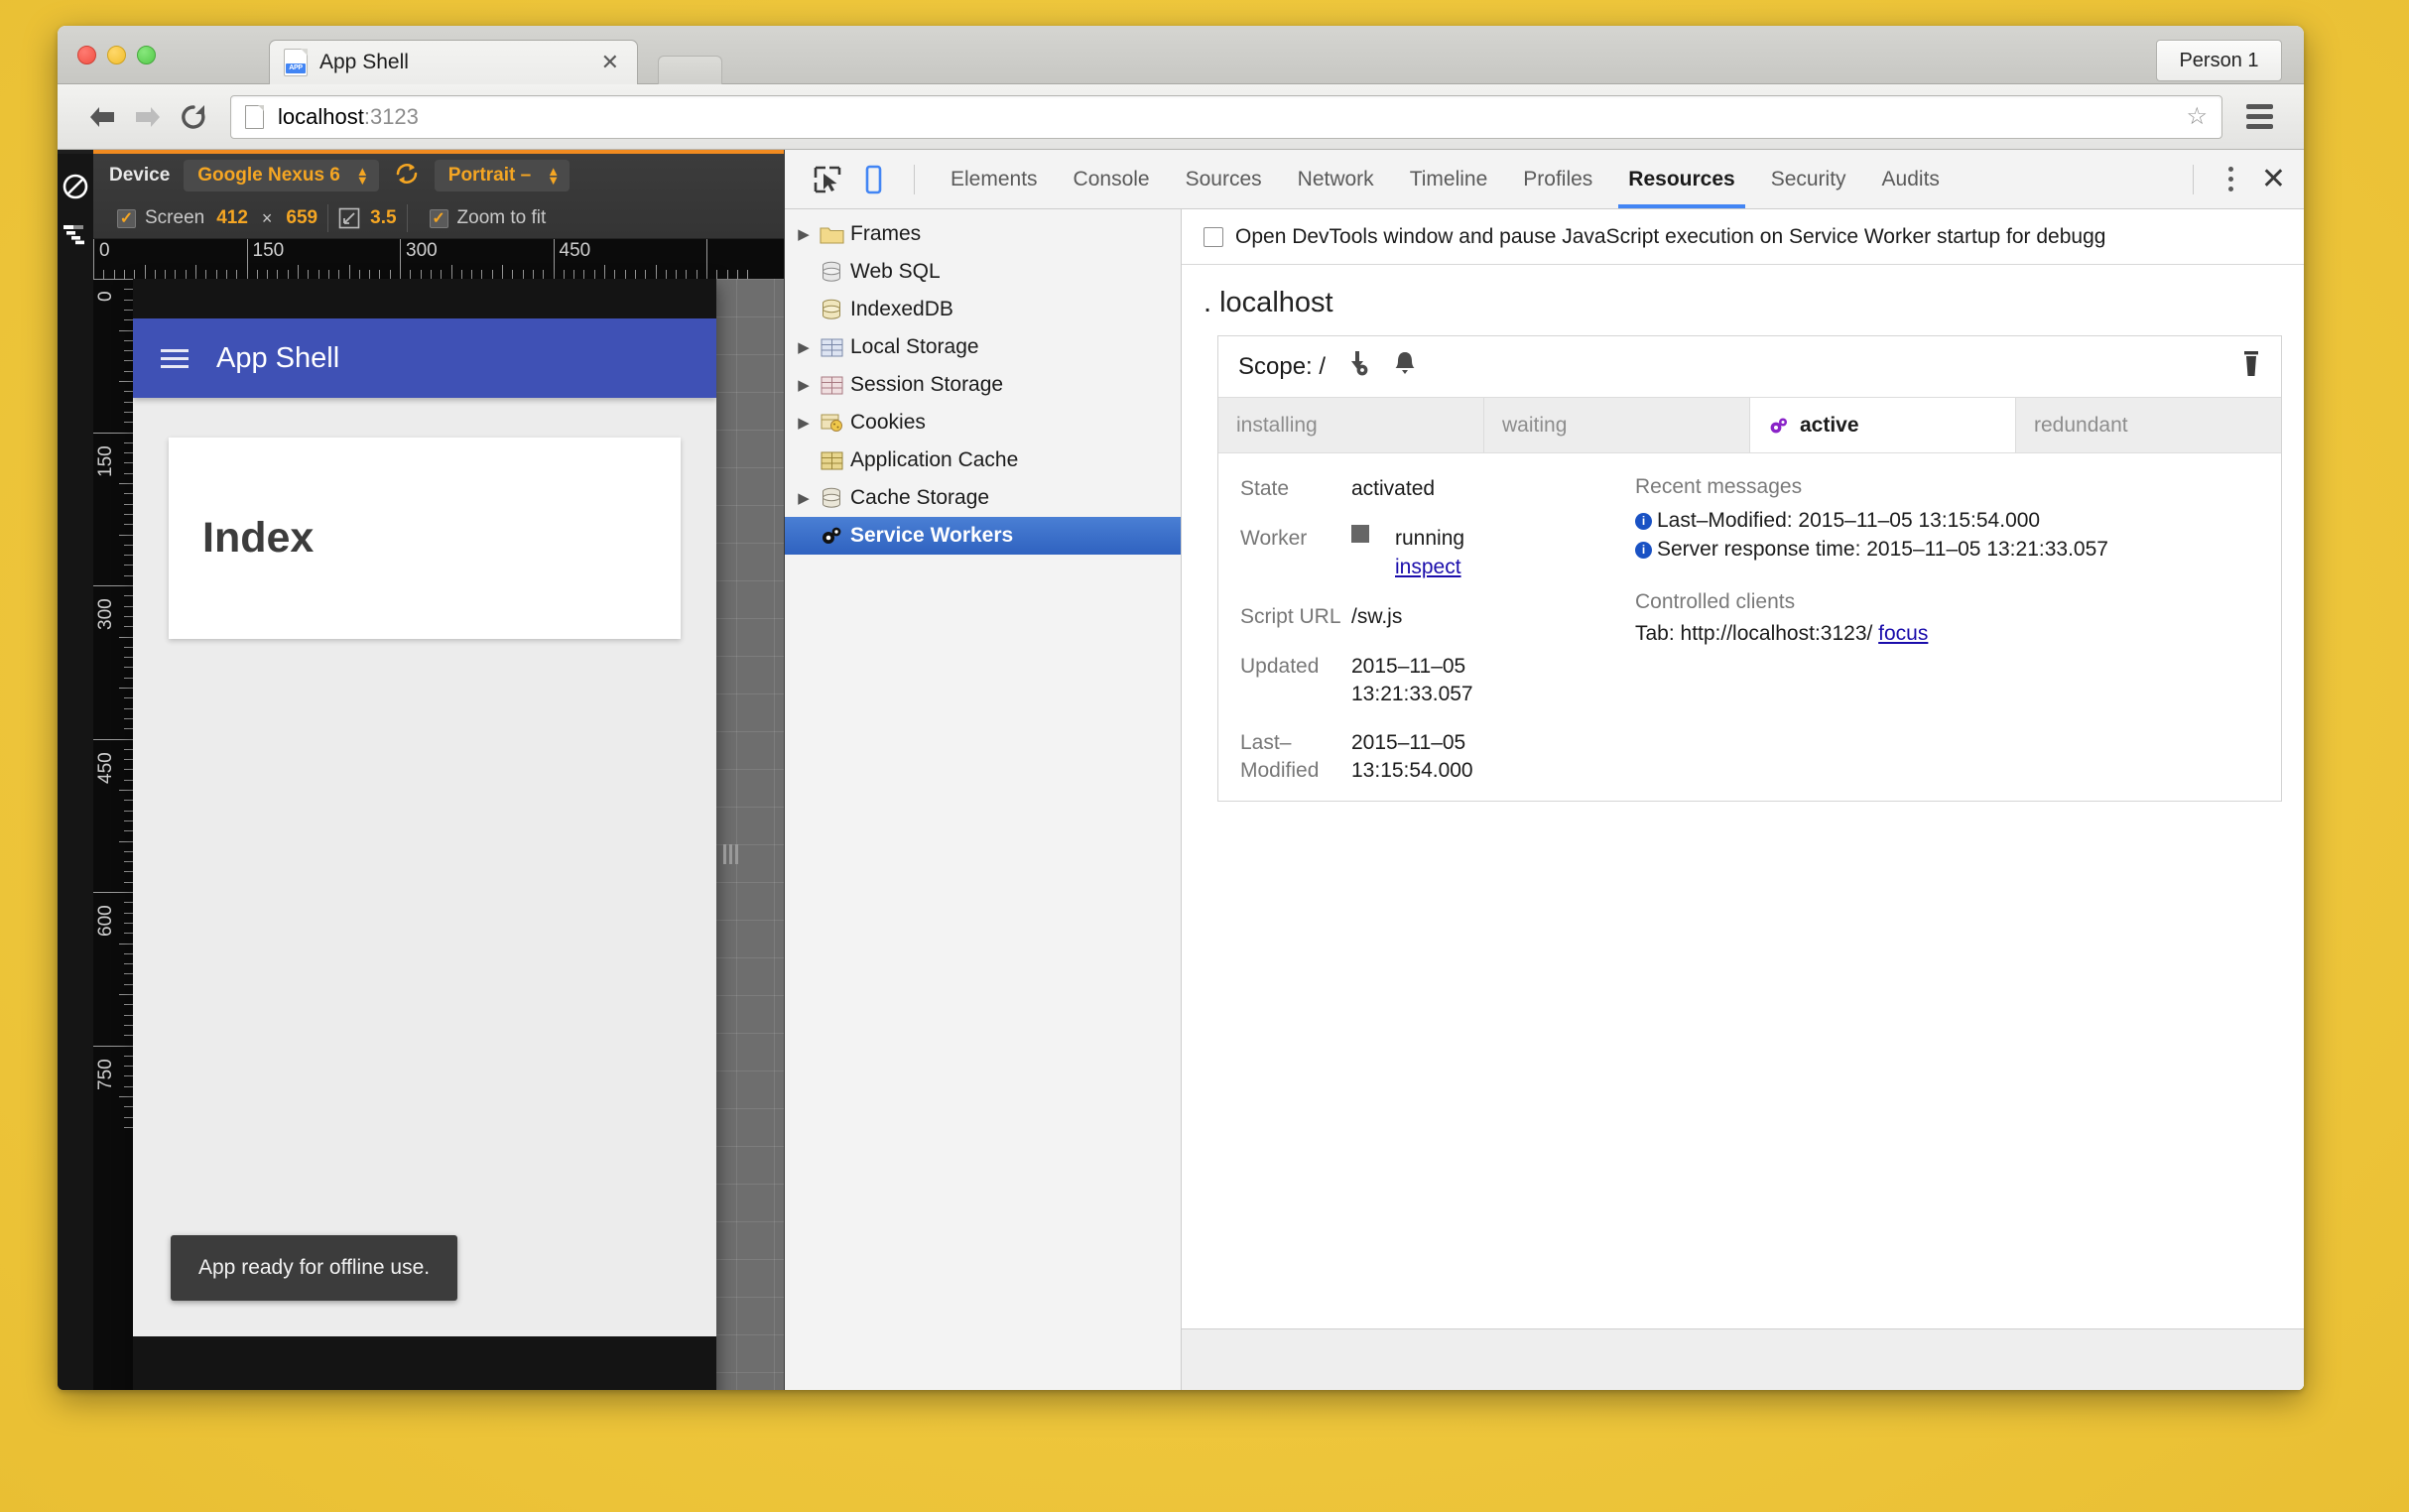 This screenshot has width=2409, height=1512. I want to click on profile-button: Person 1, so click(2219, 60).